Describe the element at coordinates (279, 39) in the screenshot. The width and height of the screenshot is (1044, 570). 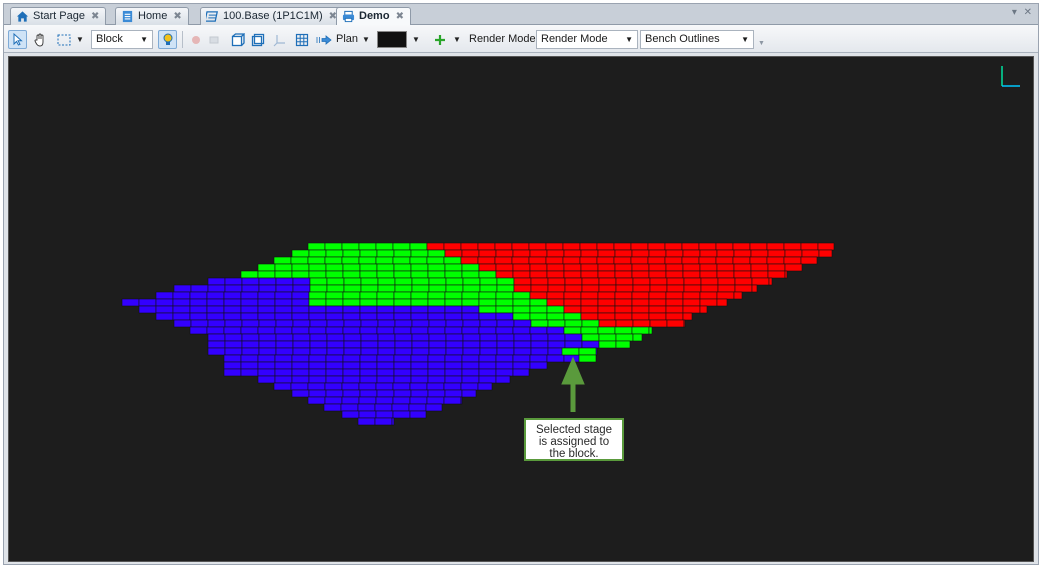
I see `axis-button` at that location.